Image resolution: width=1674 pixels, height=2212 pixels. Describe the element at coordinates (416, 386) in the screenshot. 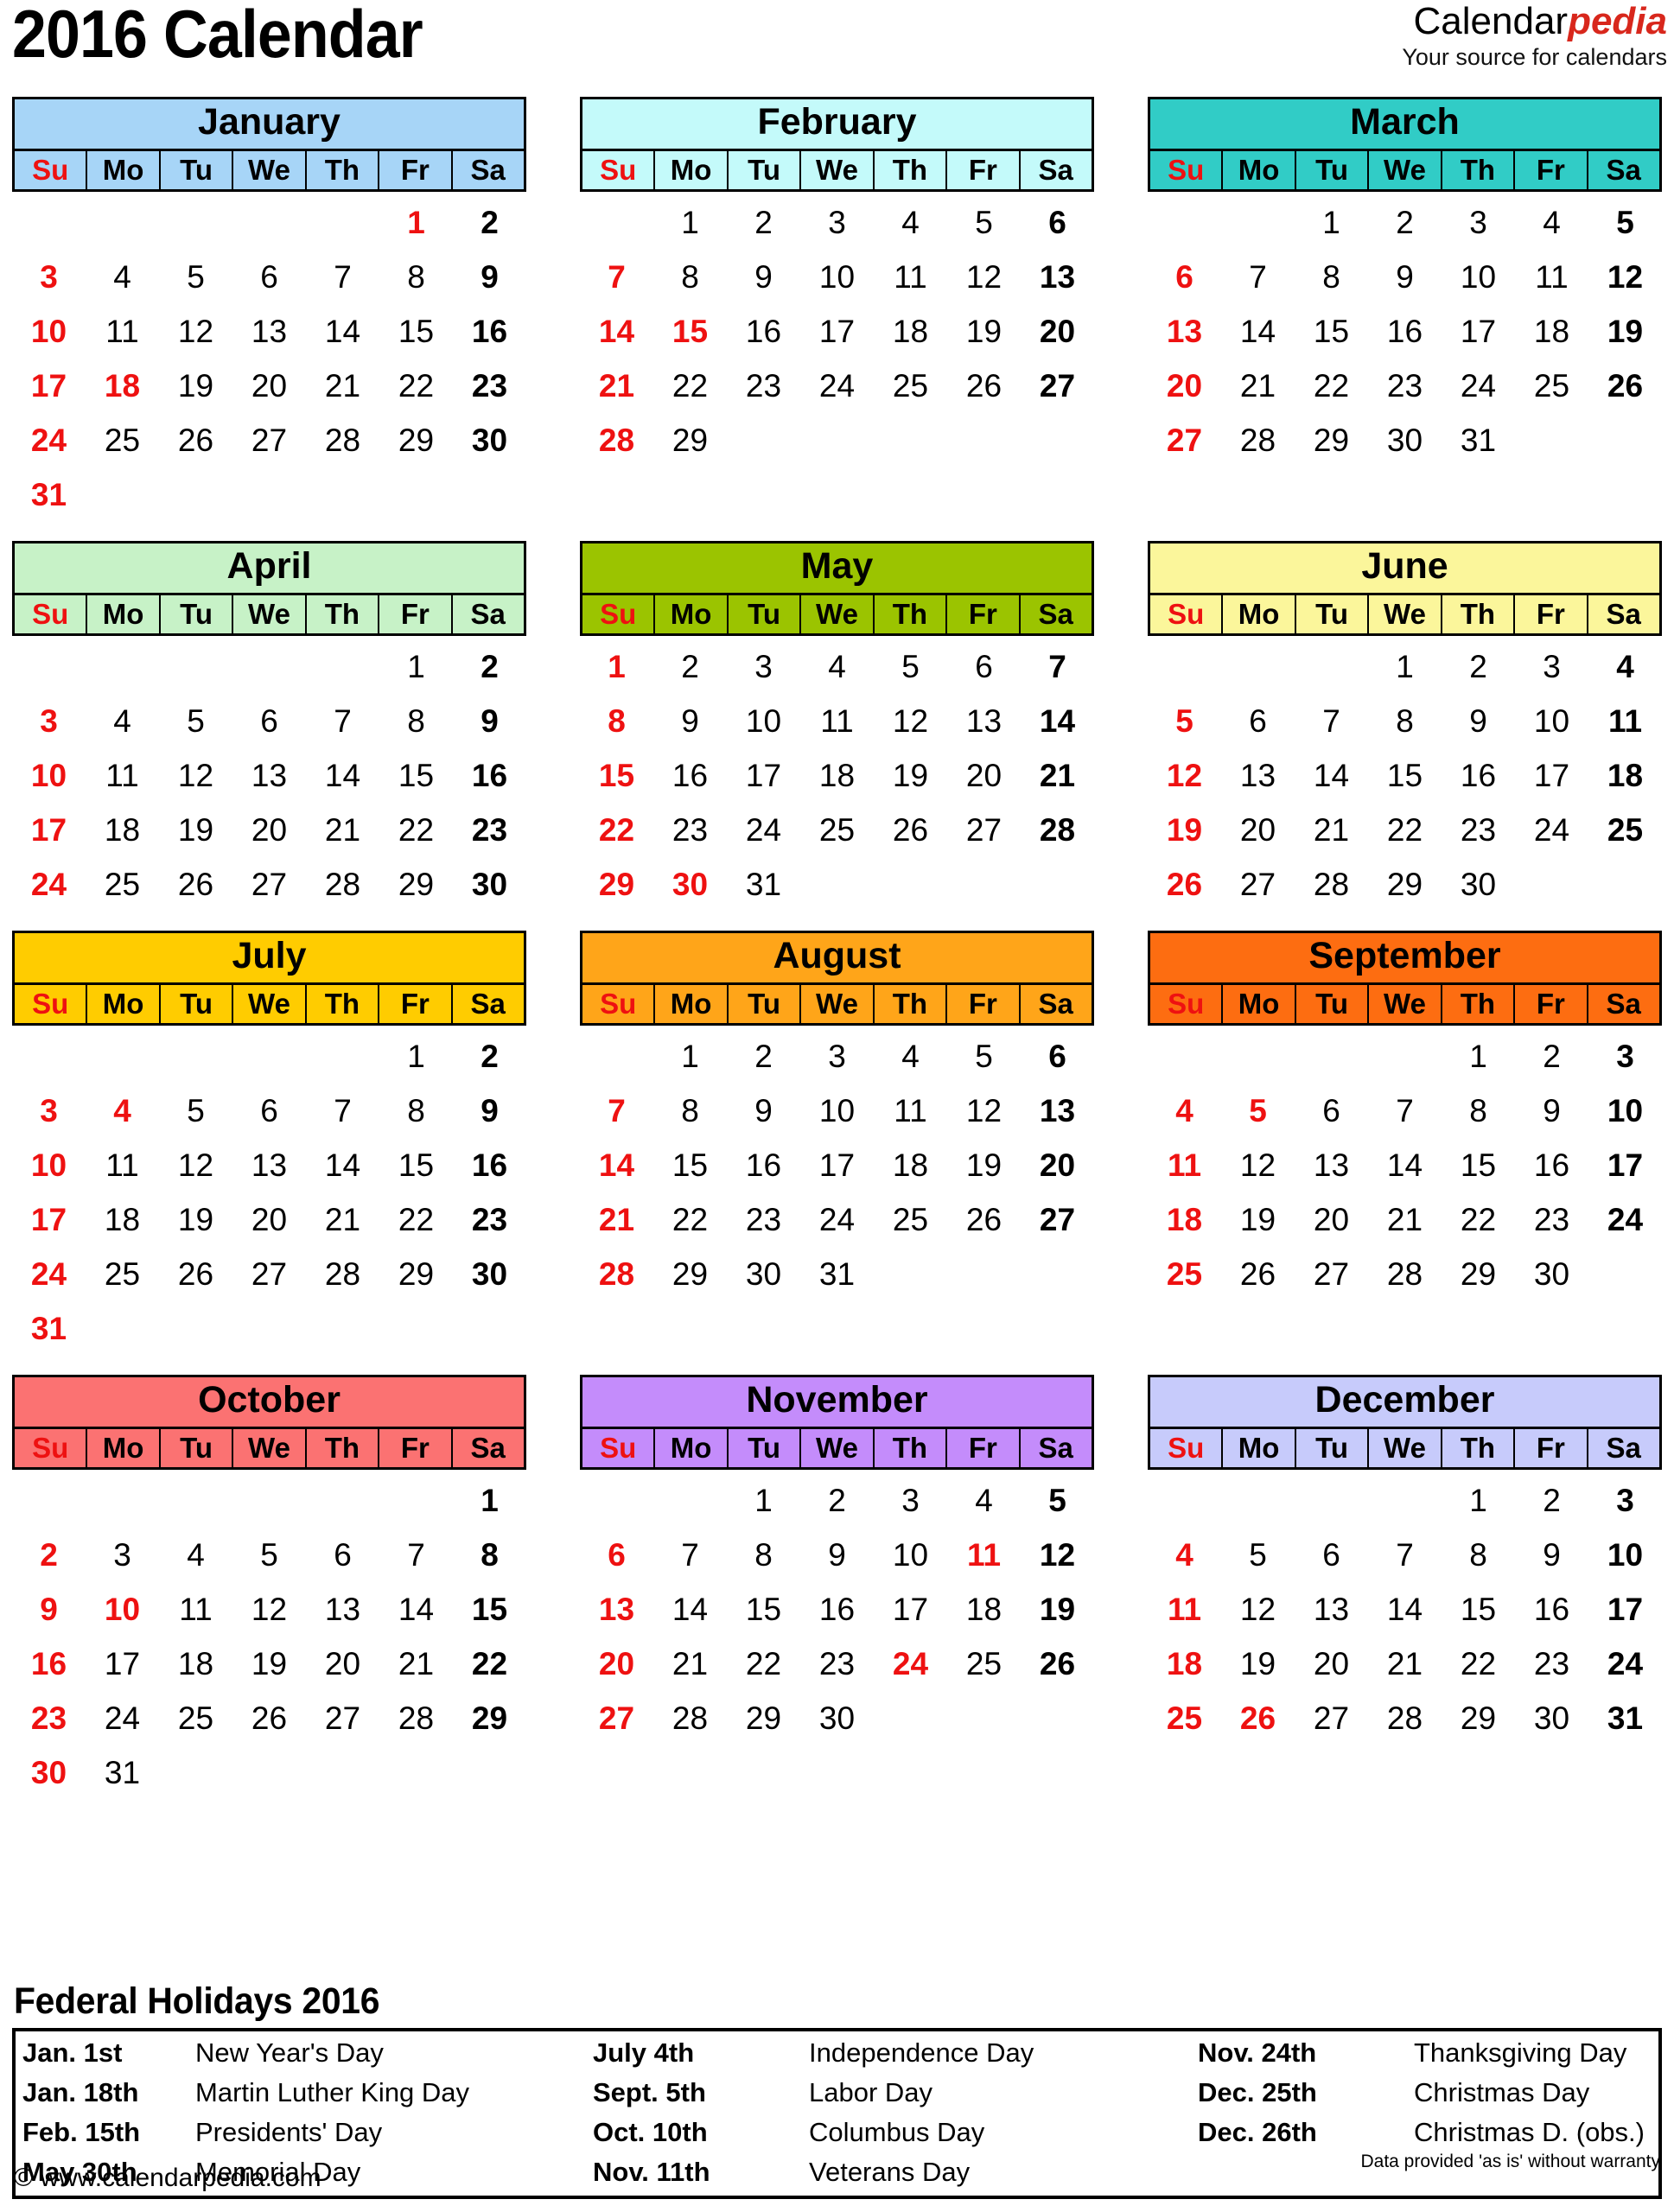

I see `day-cell: 22` at that location.